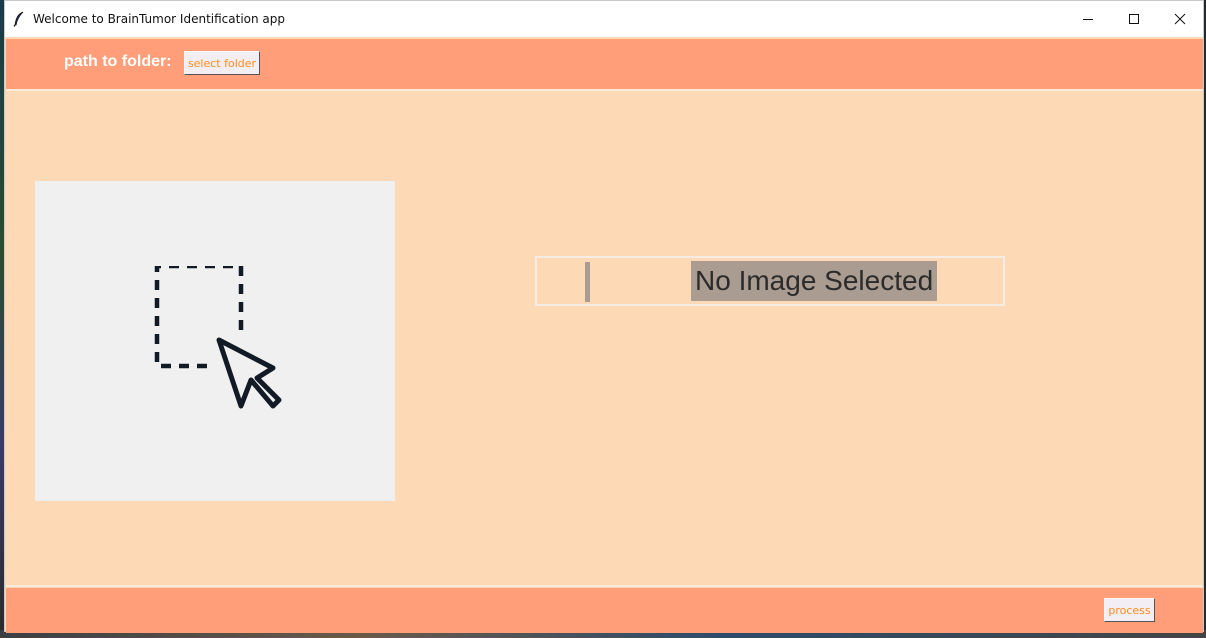 This screenshot has width=1206, height=638. I want to click on minimize-icon, so click(1088, 19).